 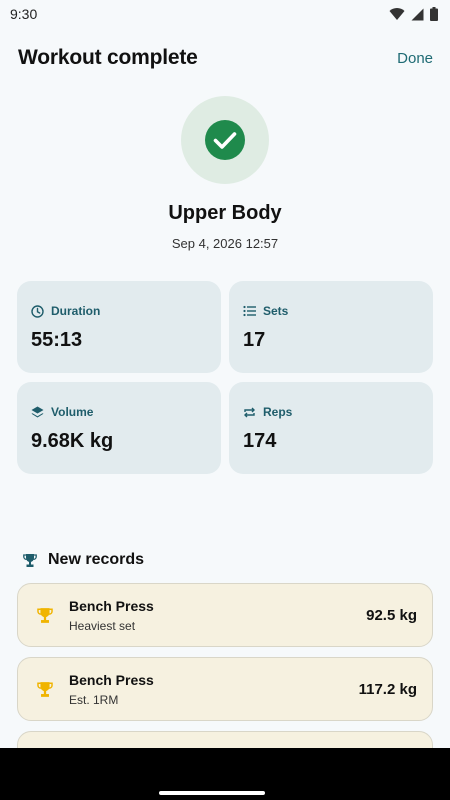 I want to click on status-bar: 9:30, so click(x=225, y=14).